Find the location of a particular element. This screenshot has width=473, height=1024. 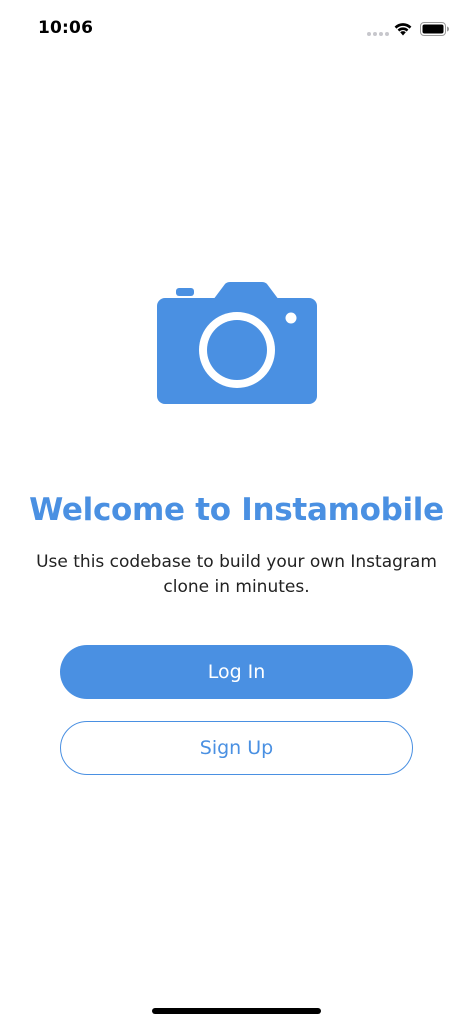

signup-button: Sign Up is located at coordinates (236, 748).